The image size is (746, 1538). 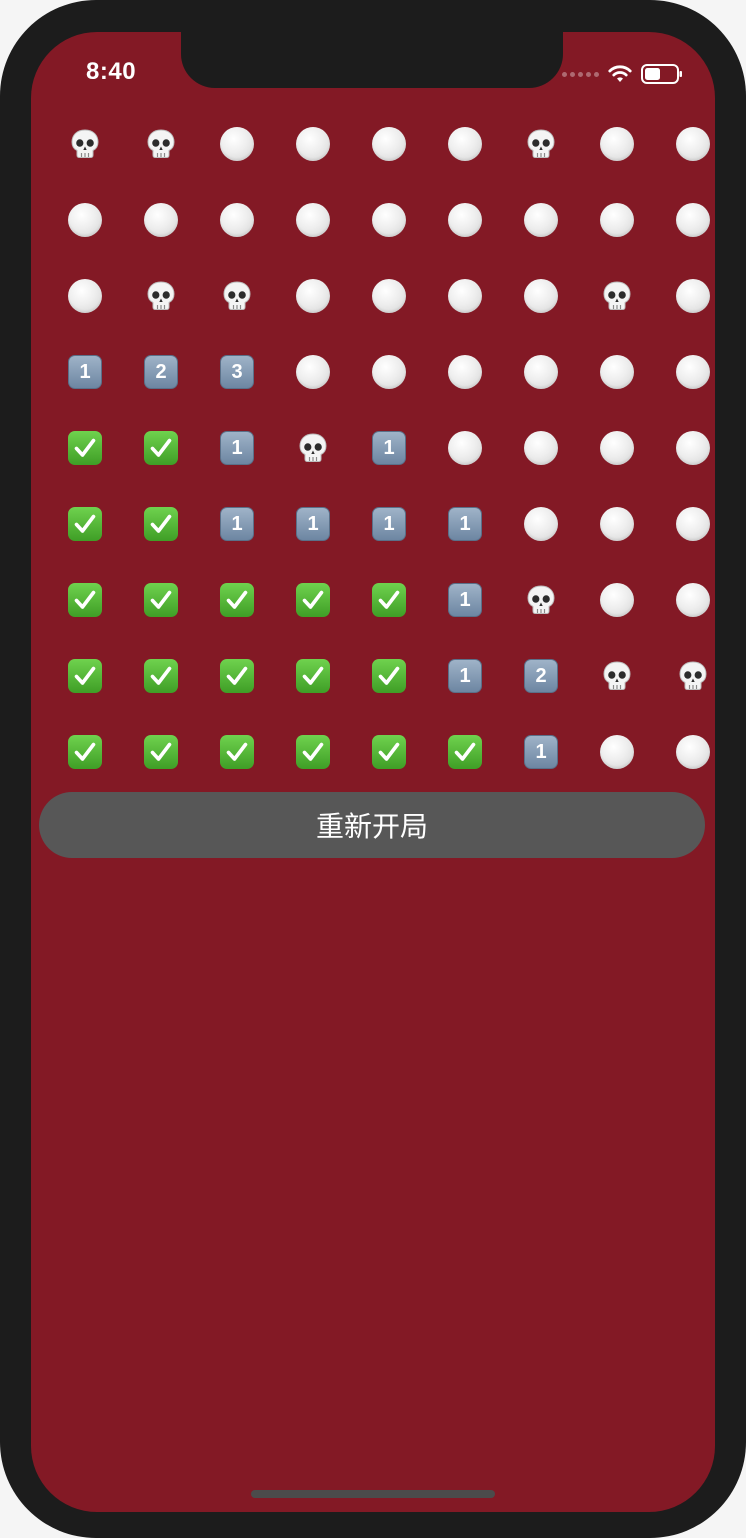 I want to click on keycap-number-icon: 3, so click(x=237, y=372).